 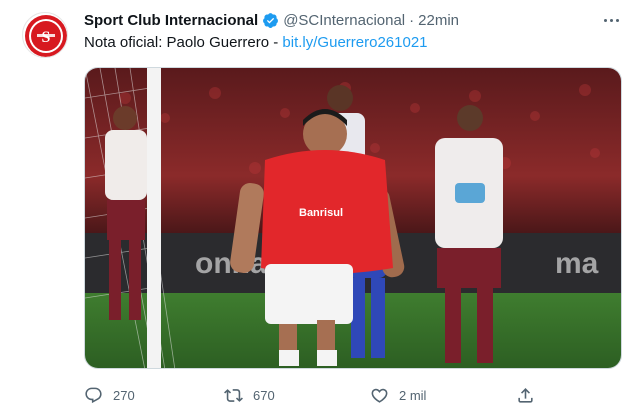 What do you see at coordinates (354, 395) in the screenshot?
I see `tweet-actions: 270 670 2 mil` at bounding box center [354, 395].